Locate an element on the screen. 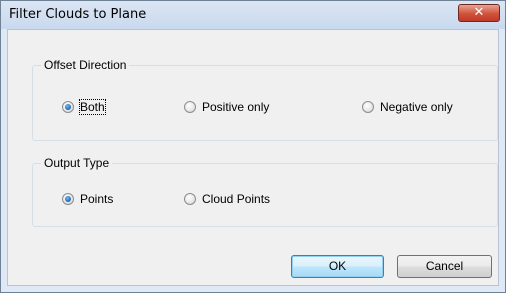 The width and height of the screenshot is (506, 293). radio-cloud-points-indicator is located at coordinates (190, 199).